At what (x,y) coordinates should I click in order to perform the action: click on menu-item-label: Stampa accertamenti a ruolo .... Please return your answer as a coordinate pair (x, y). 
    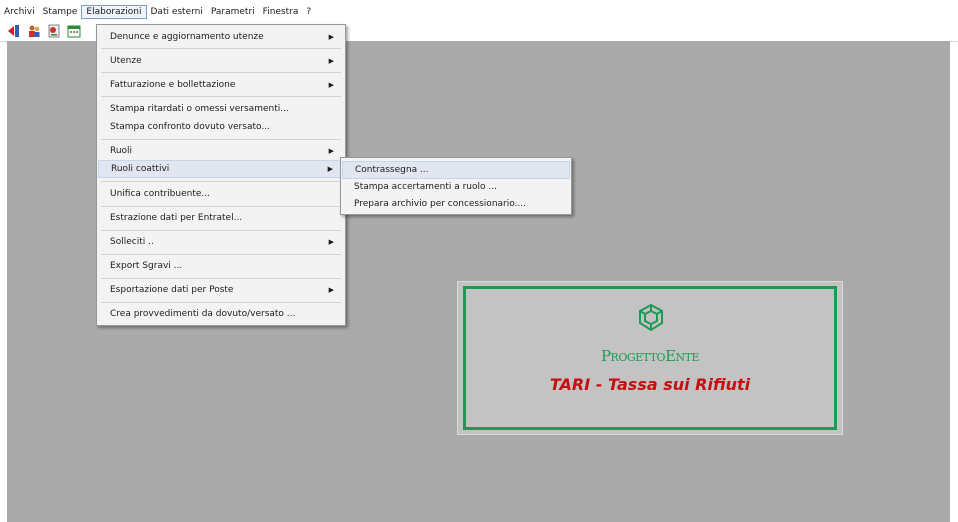
    Looking at the image, I should click on (425, 187).